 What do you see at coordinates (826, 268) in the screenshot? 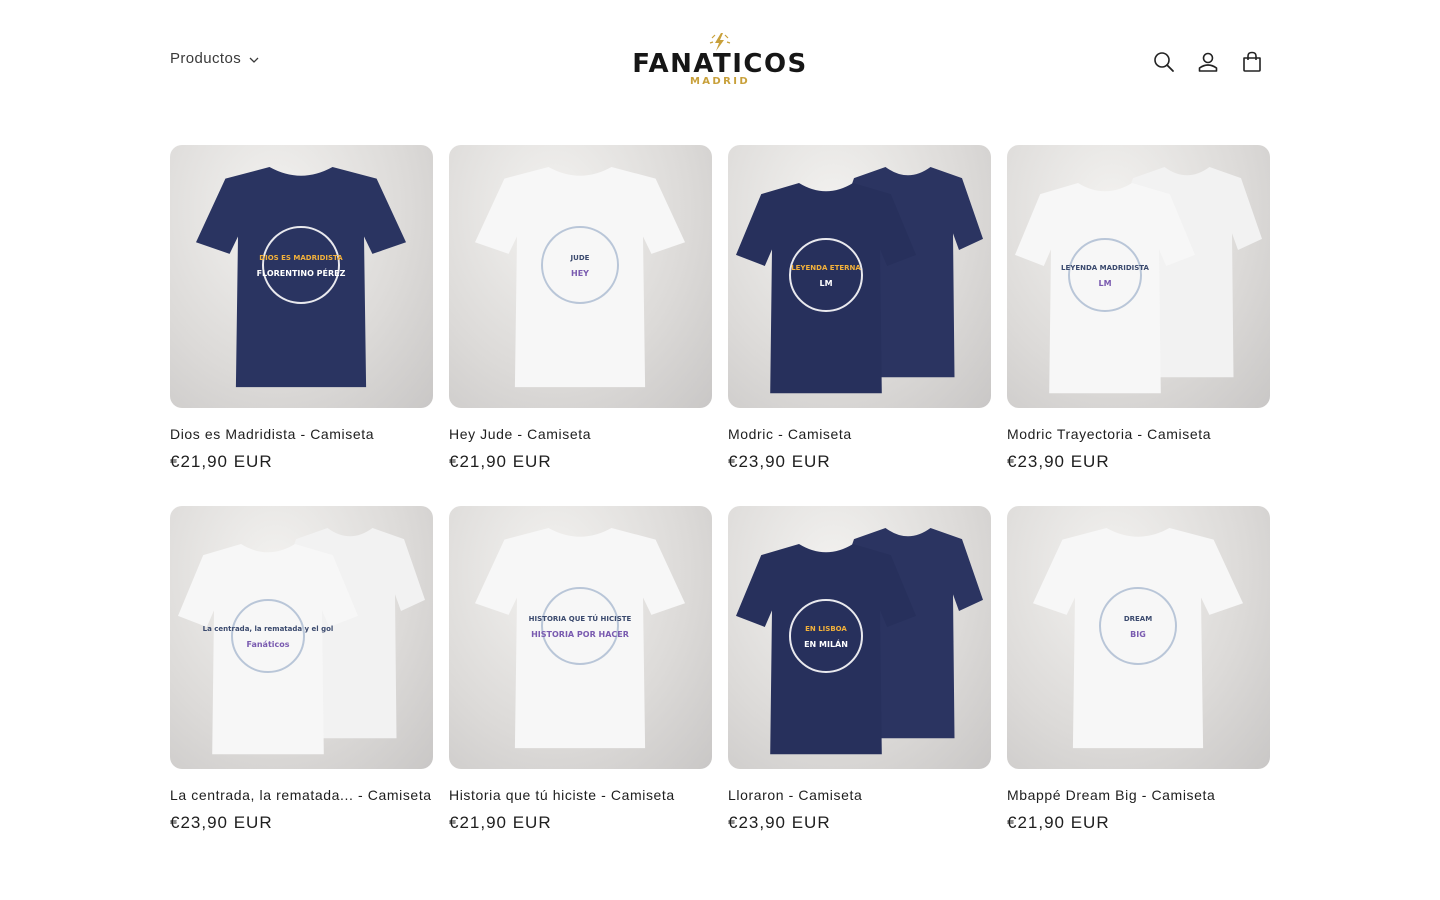
I see `print-text: LEYENDA ETERNA` at bounding box center [826, 268].